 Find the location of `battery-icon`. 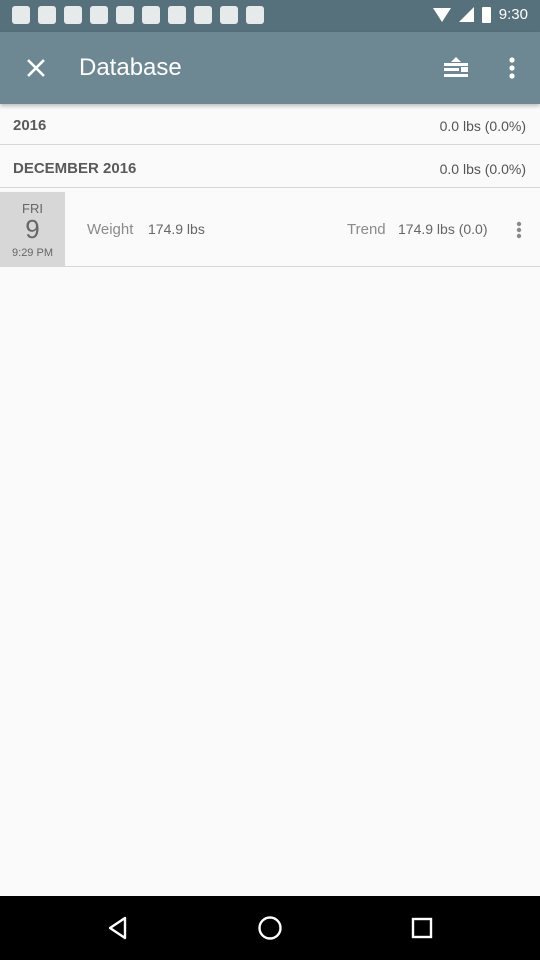

battery-icon is located at coordinates (486, 14).